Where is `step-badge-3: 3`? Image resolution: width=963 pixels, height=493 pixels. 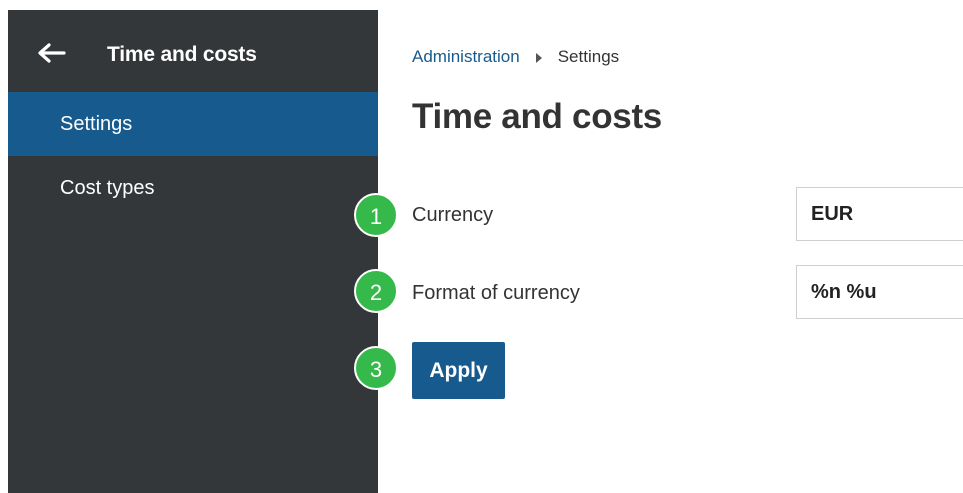 step-badge-3: 3 is located at coordinates (376, 368).